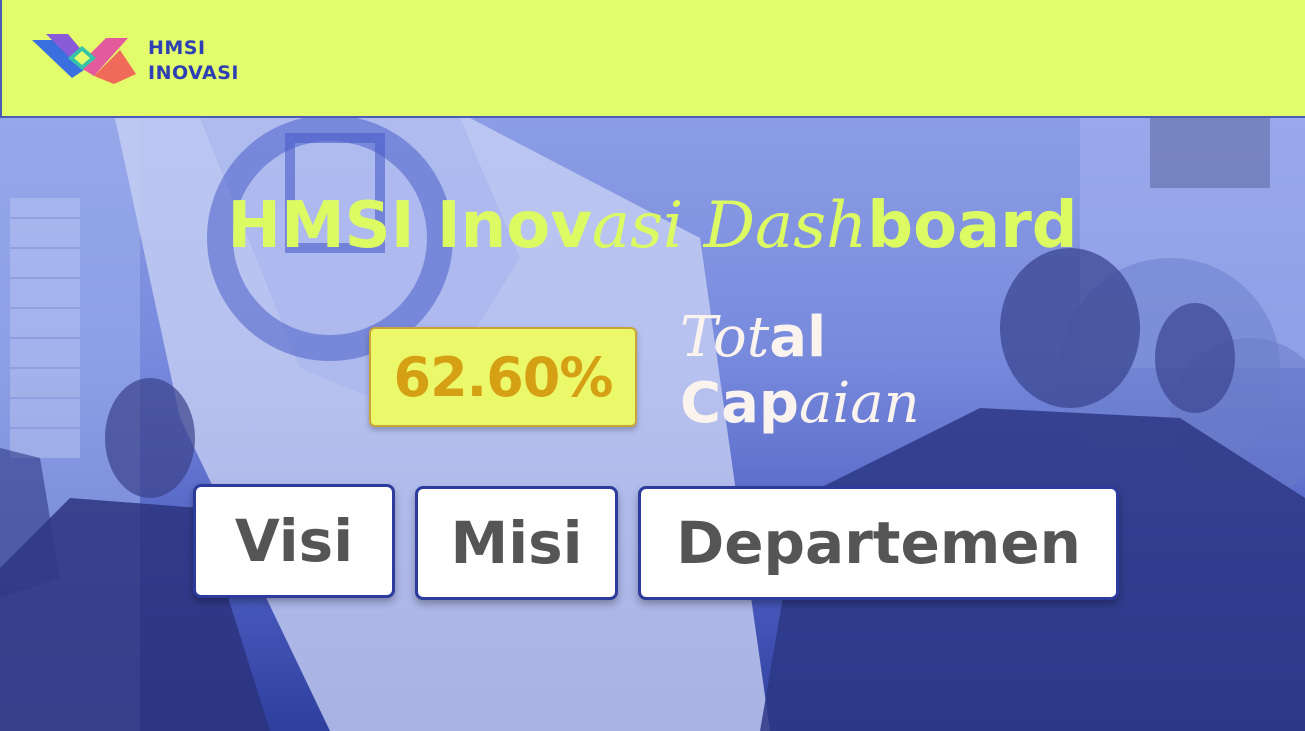  I want to click on visi-button: Visi, so click(294, 541).